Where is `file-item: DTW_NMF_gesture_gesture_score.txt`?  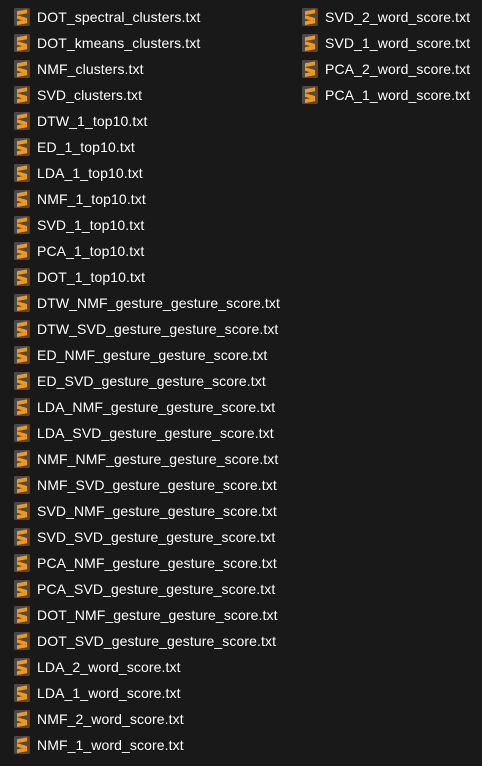
file-item: DTW_NMF_gesture_gesture_score.txt is located at coordinates (147, 303).